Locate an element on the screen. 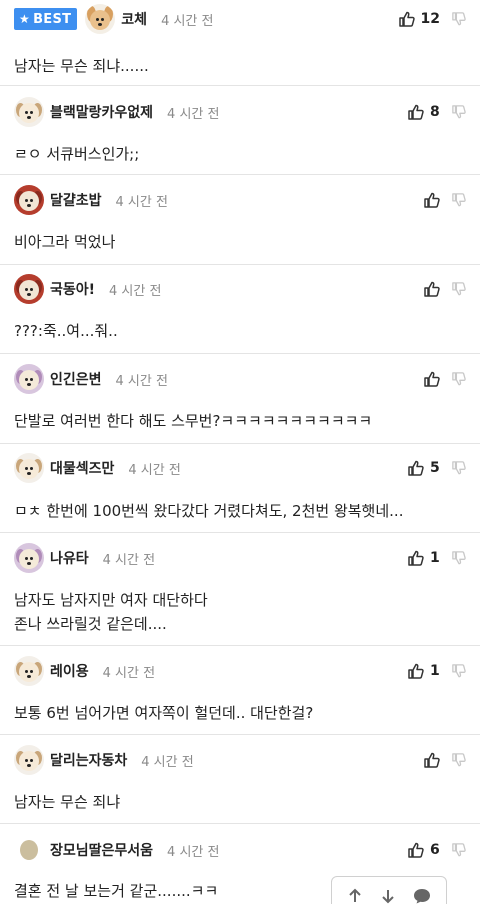 Image resolution: width=480 pixels, height=904 pixels. nickname: 나유타 is located at coordinates (69, 558).